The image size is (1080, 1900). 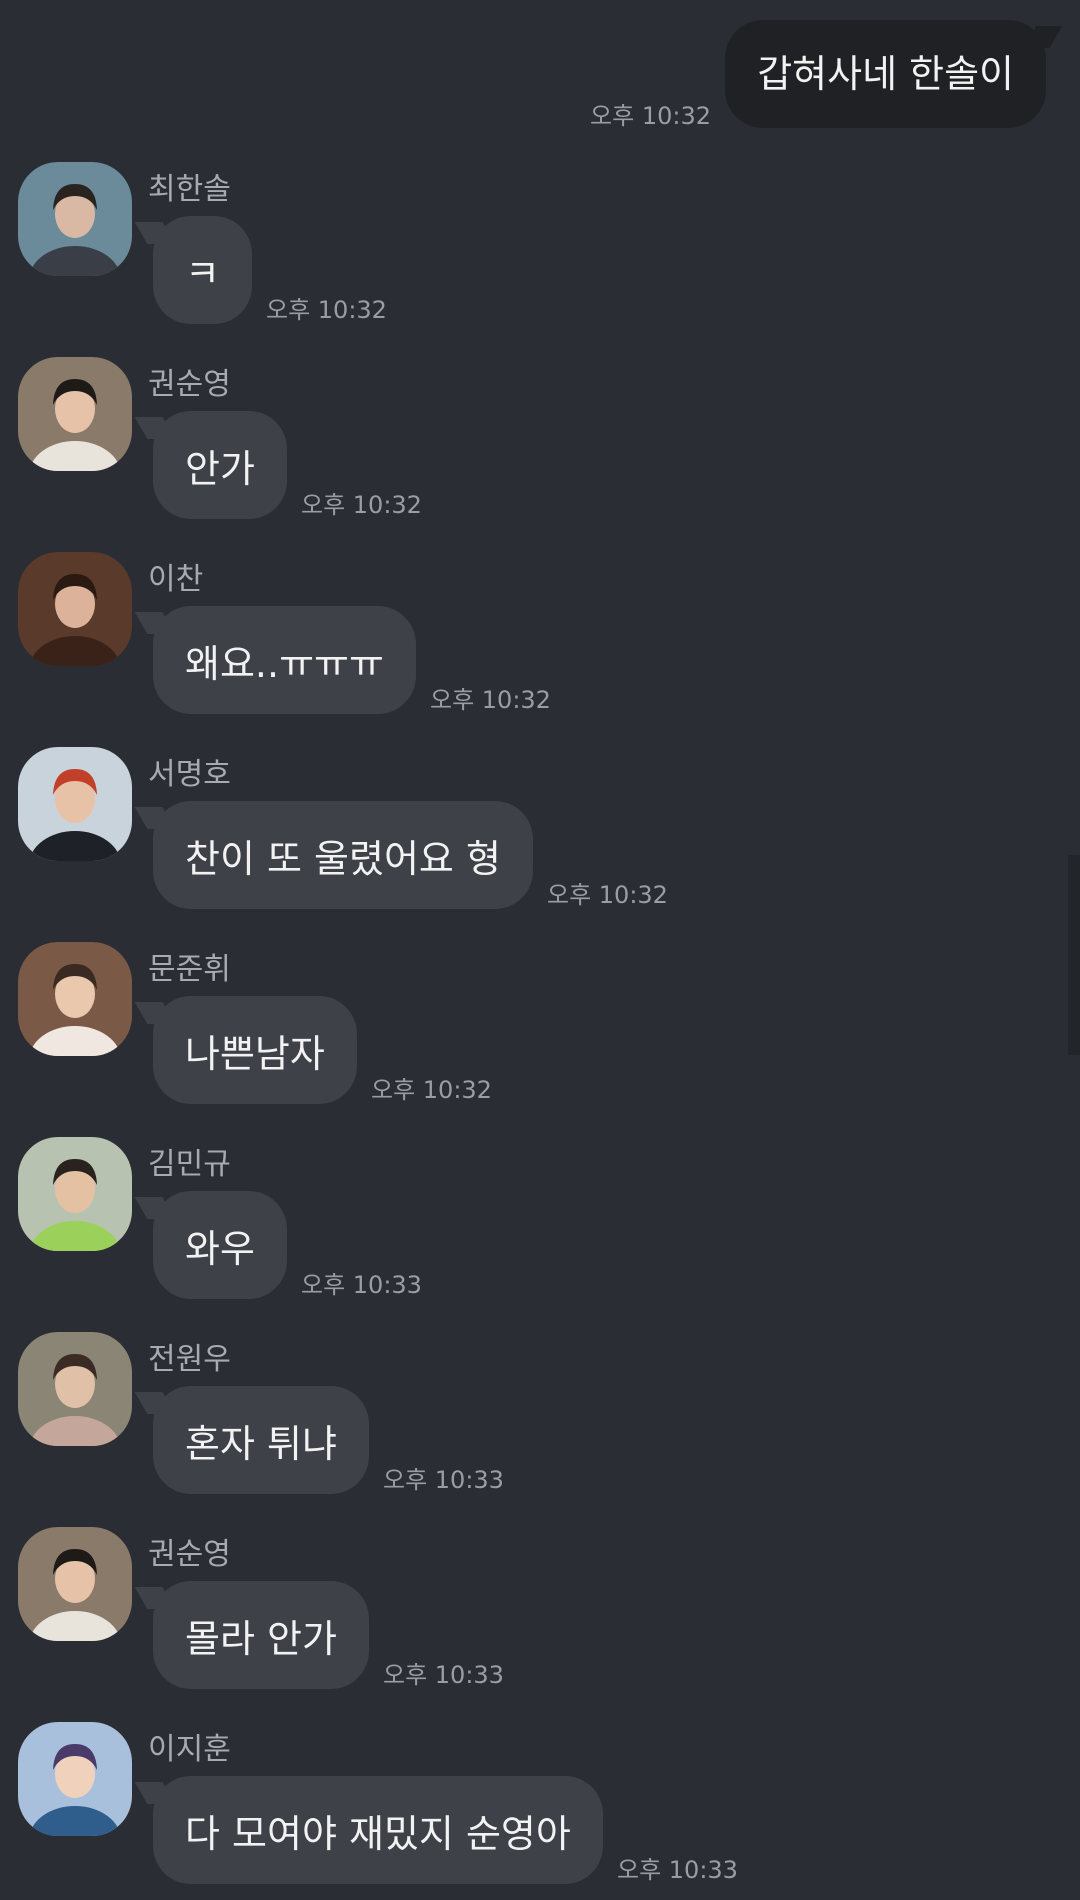 I want to click on message-row: 이지훈다 모여야 재밌지 순영아오후 10:33, so click(x=540, y=1811).